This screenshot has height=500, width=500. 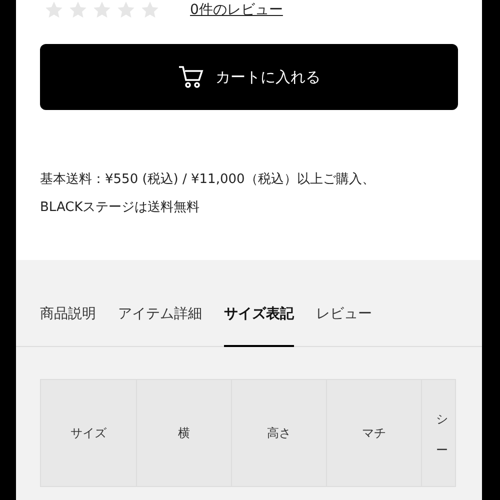 I want to click on tab: サイズ表記, so click(x=259, y=323).